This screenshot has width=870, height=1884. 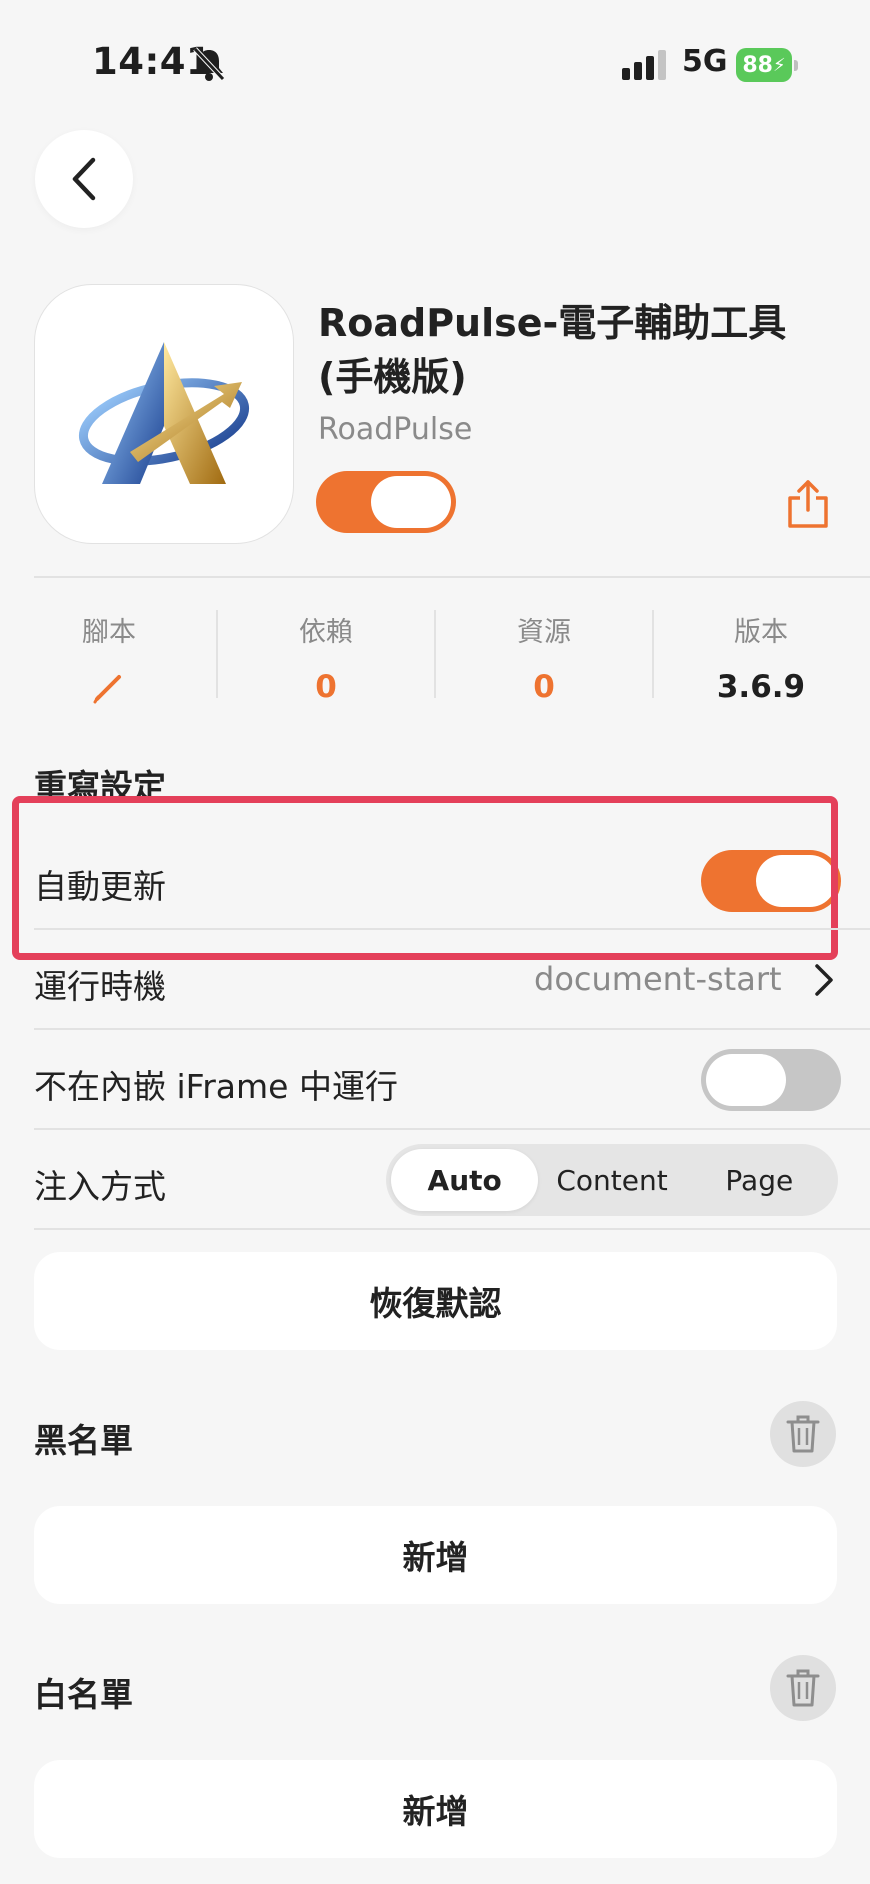 What do you see at coordinates (435, 1301) in the screenshot?
I see `restore-default-button: 恢復默認` at bounding box center [435, 1301].